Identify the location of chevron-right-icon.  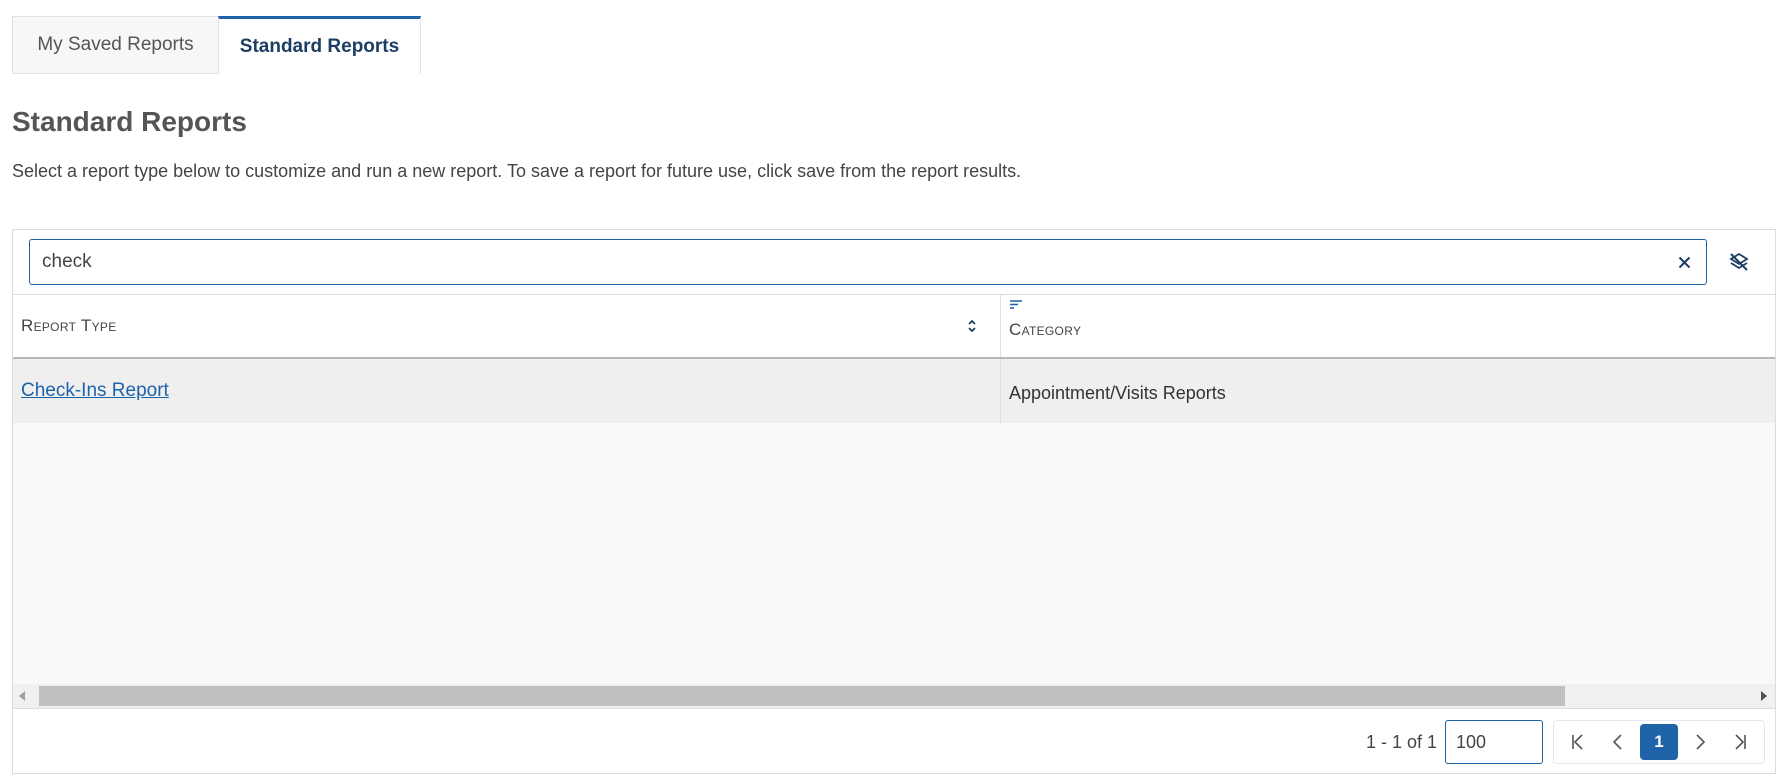
(1701, 742).